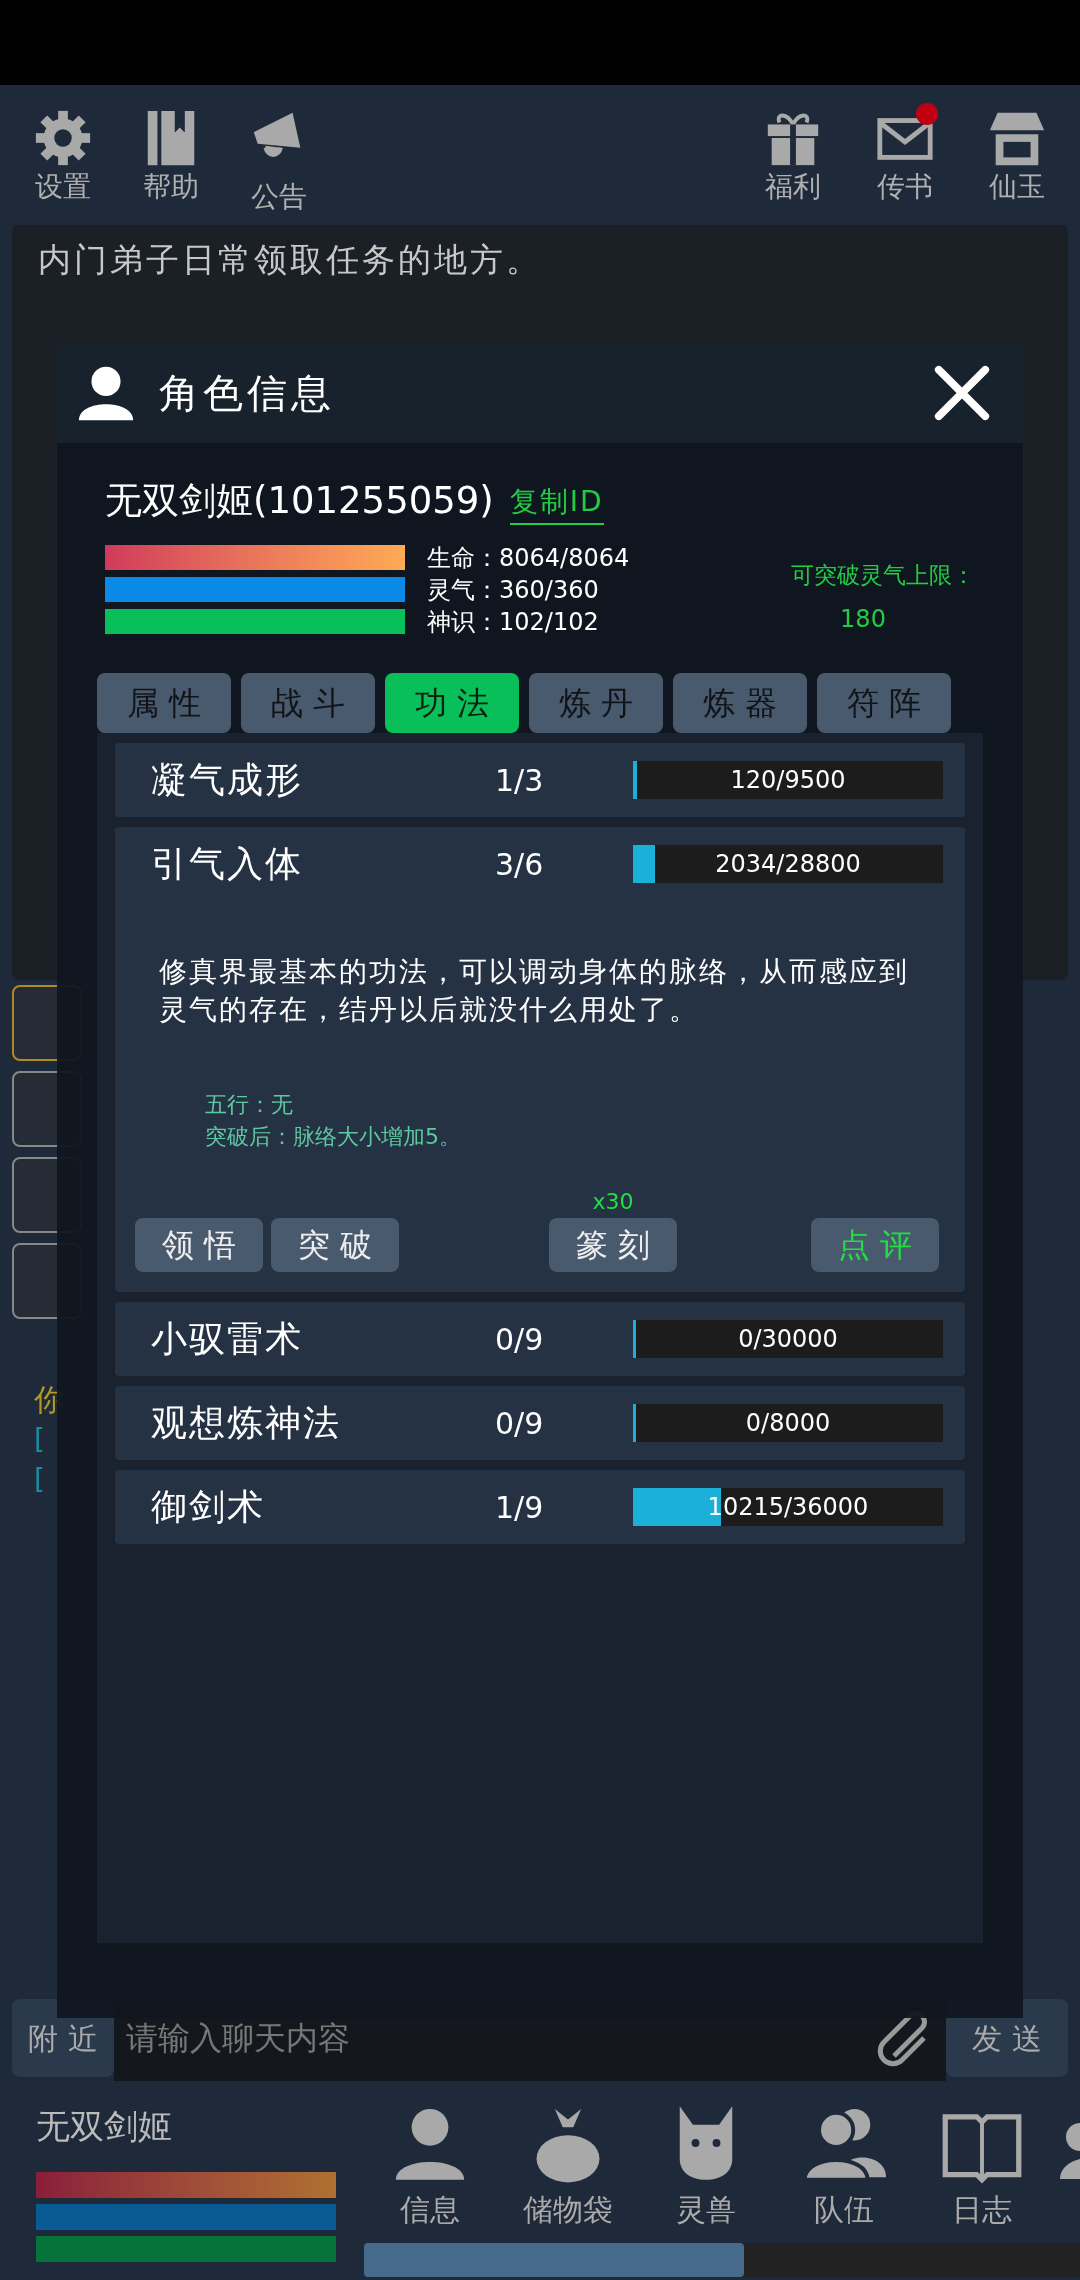 The height and width of the screenshot is (2280, 1080). I want to click on toolbar-button: 福利, so click(793, 154).